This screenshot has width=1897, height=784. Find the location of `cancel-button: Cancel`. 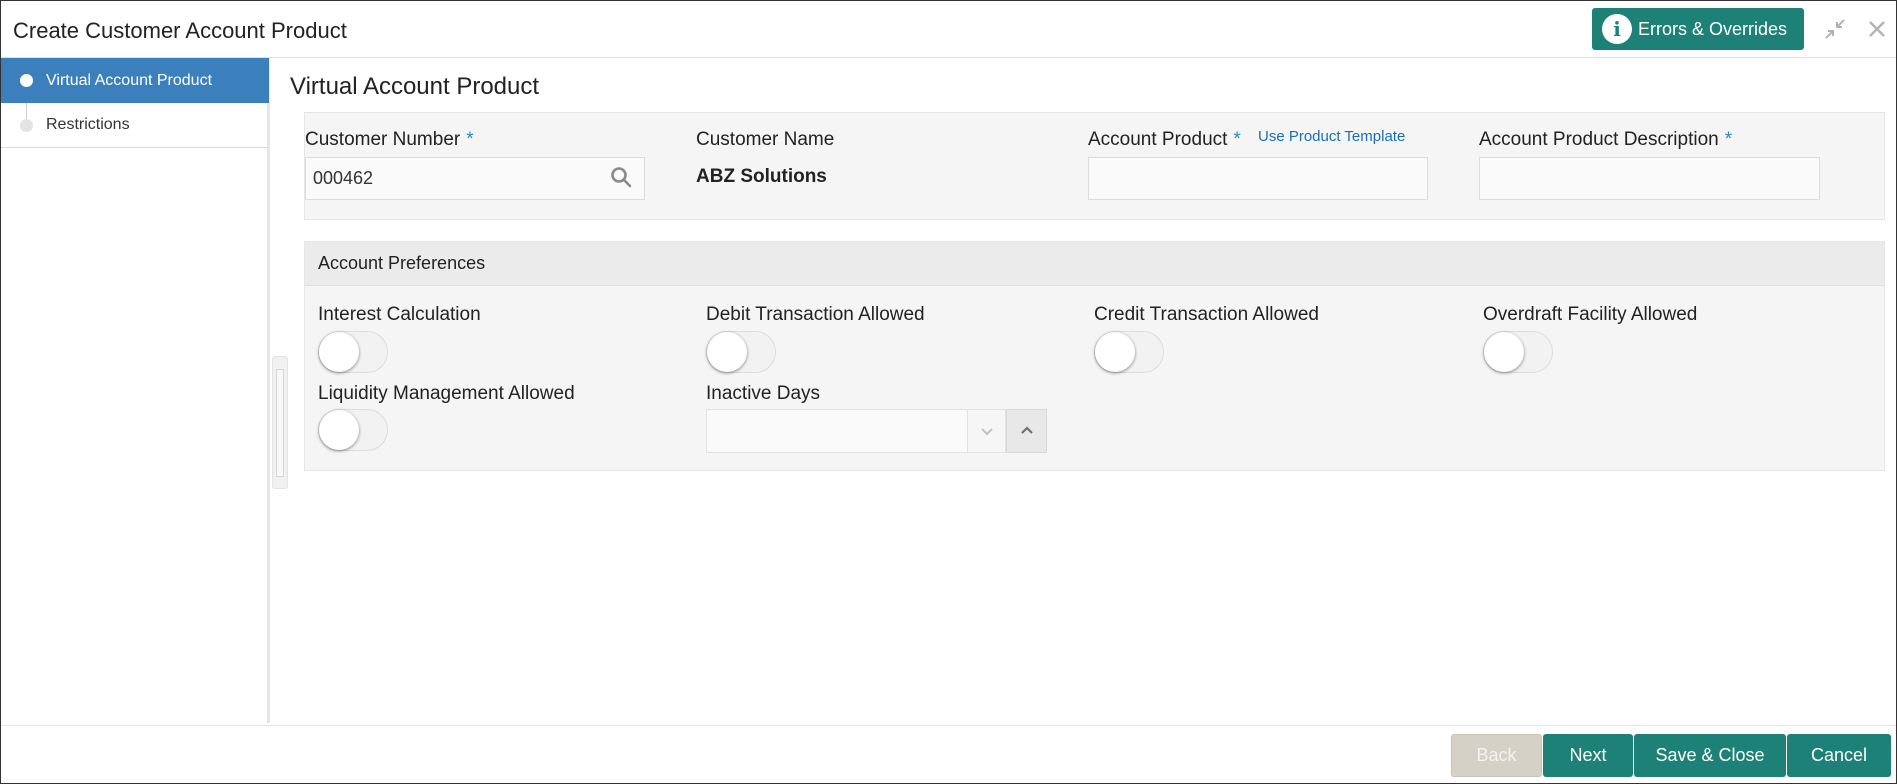

cancel-button: Cancel is located at coordinates (1839, 755).